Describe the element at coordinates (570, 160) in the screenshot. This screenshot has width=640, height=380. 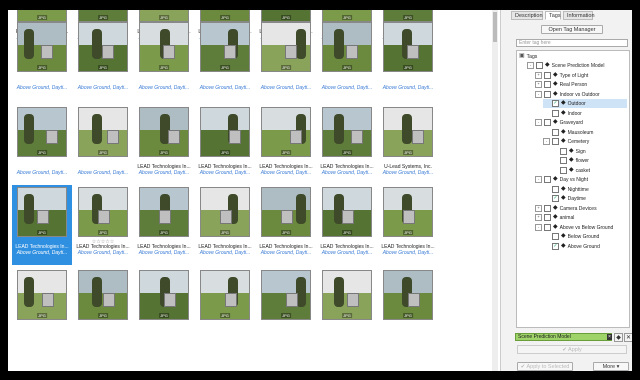
I see `tag-tree-node: ◆ flower` at that location.